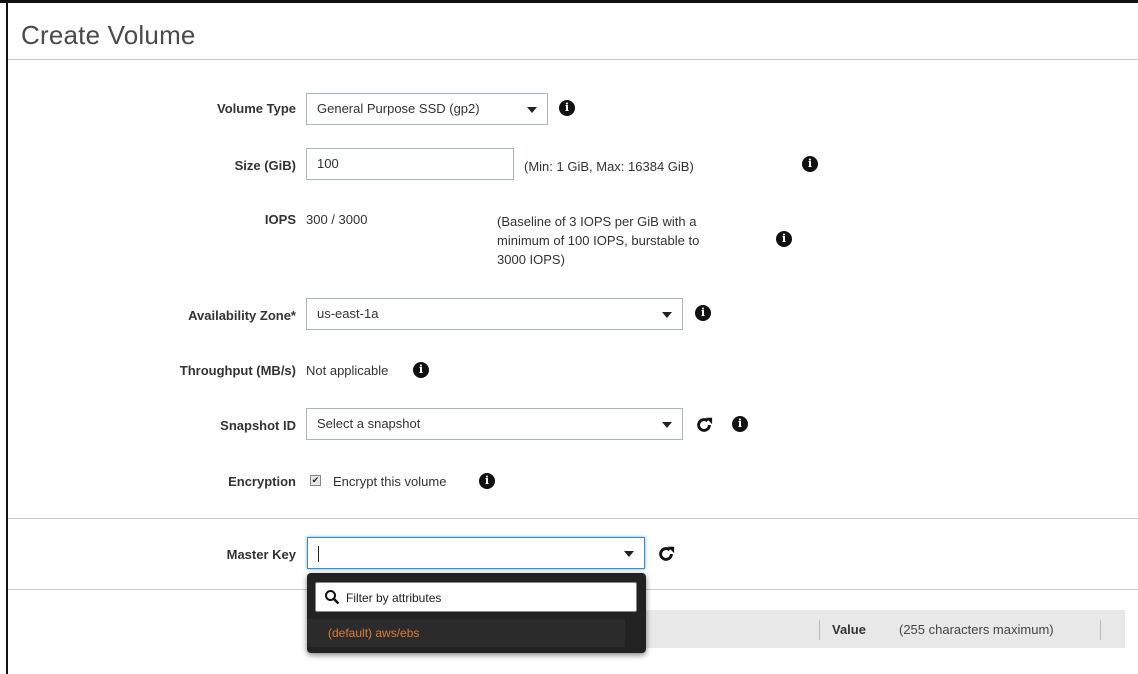  I want to click on availability-zone-value: us-east-1a, so click(348, 313).